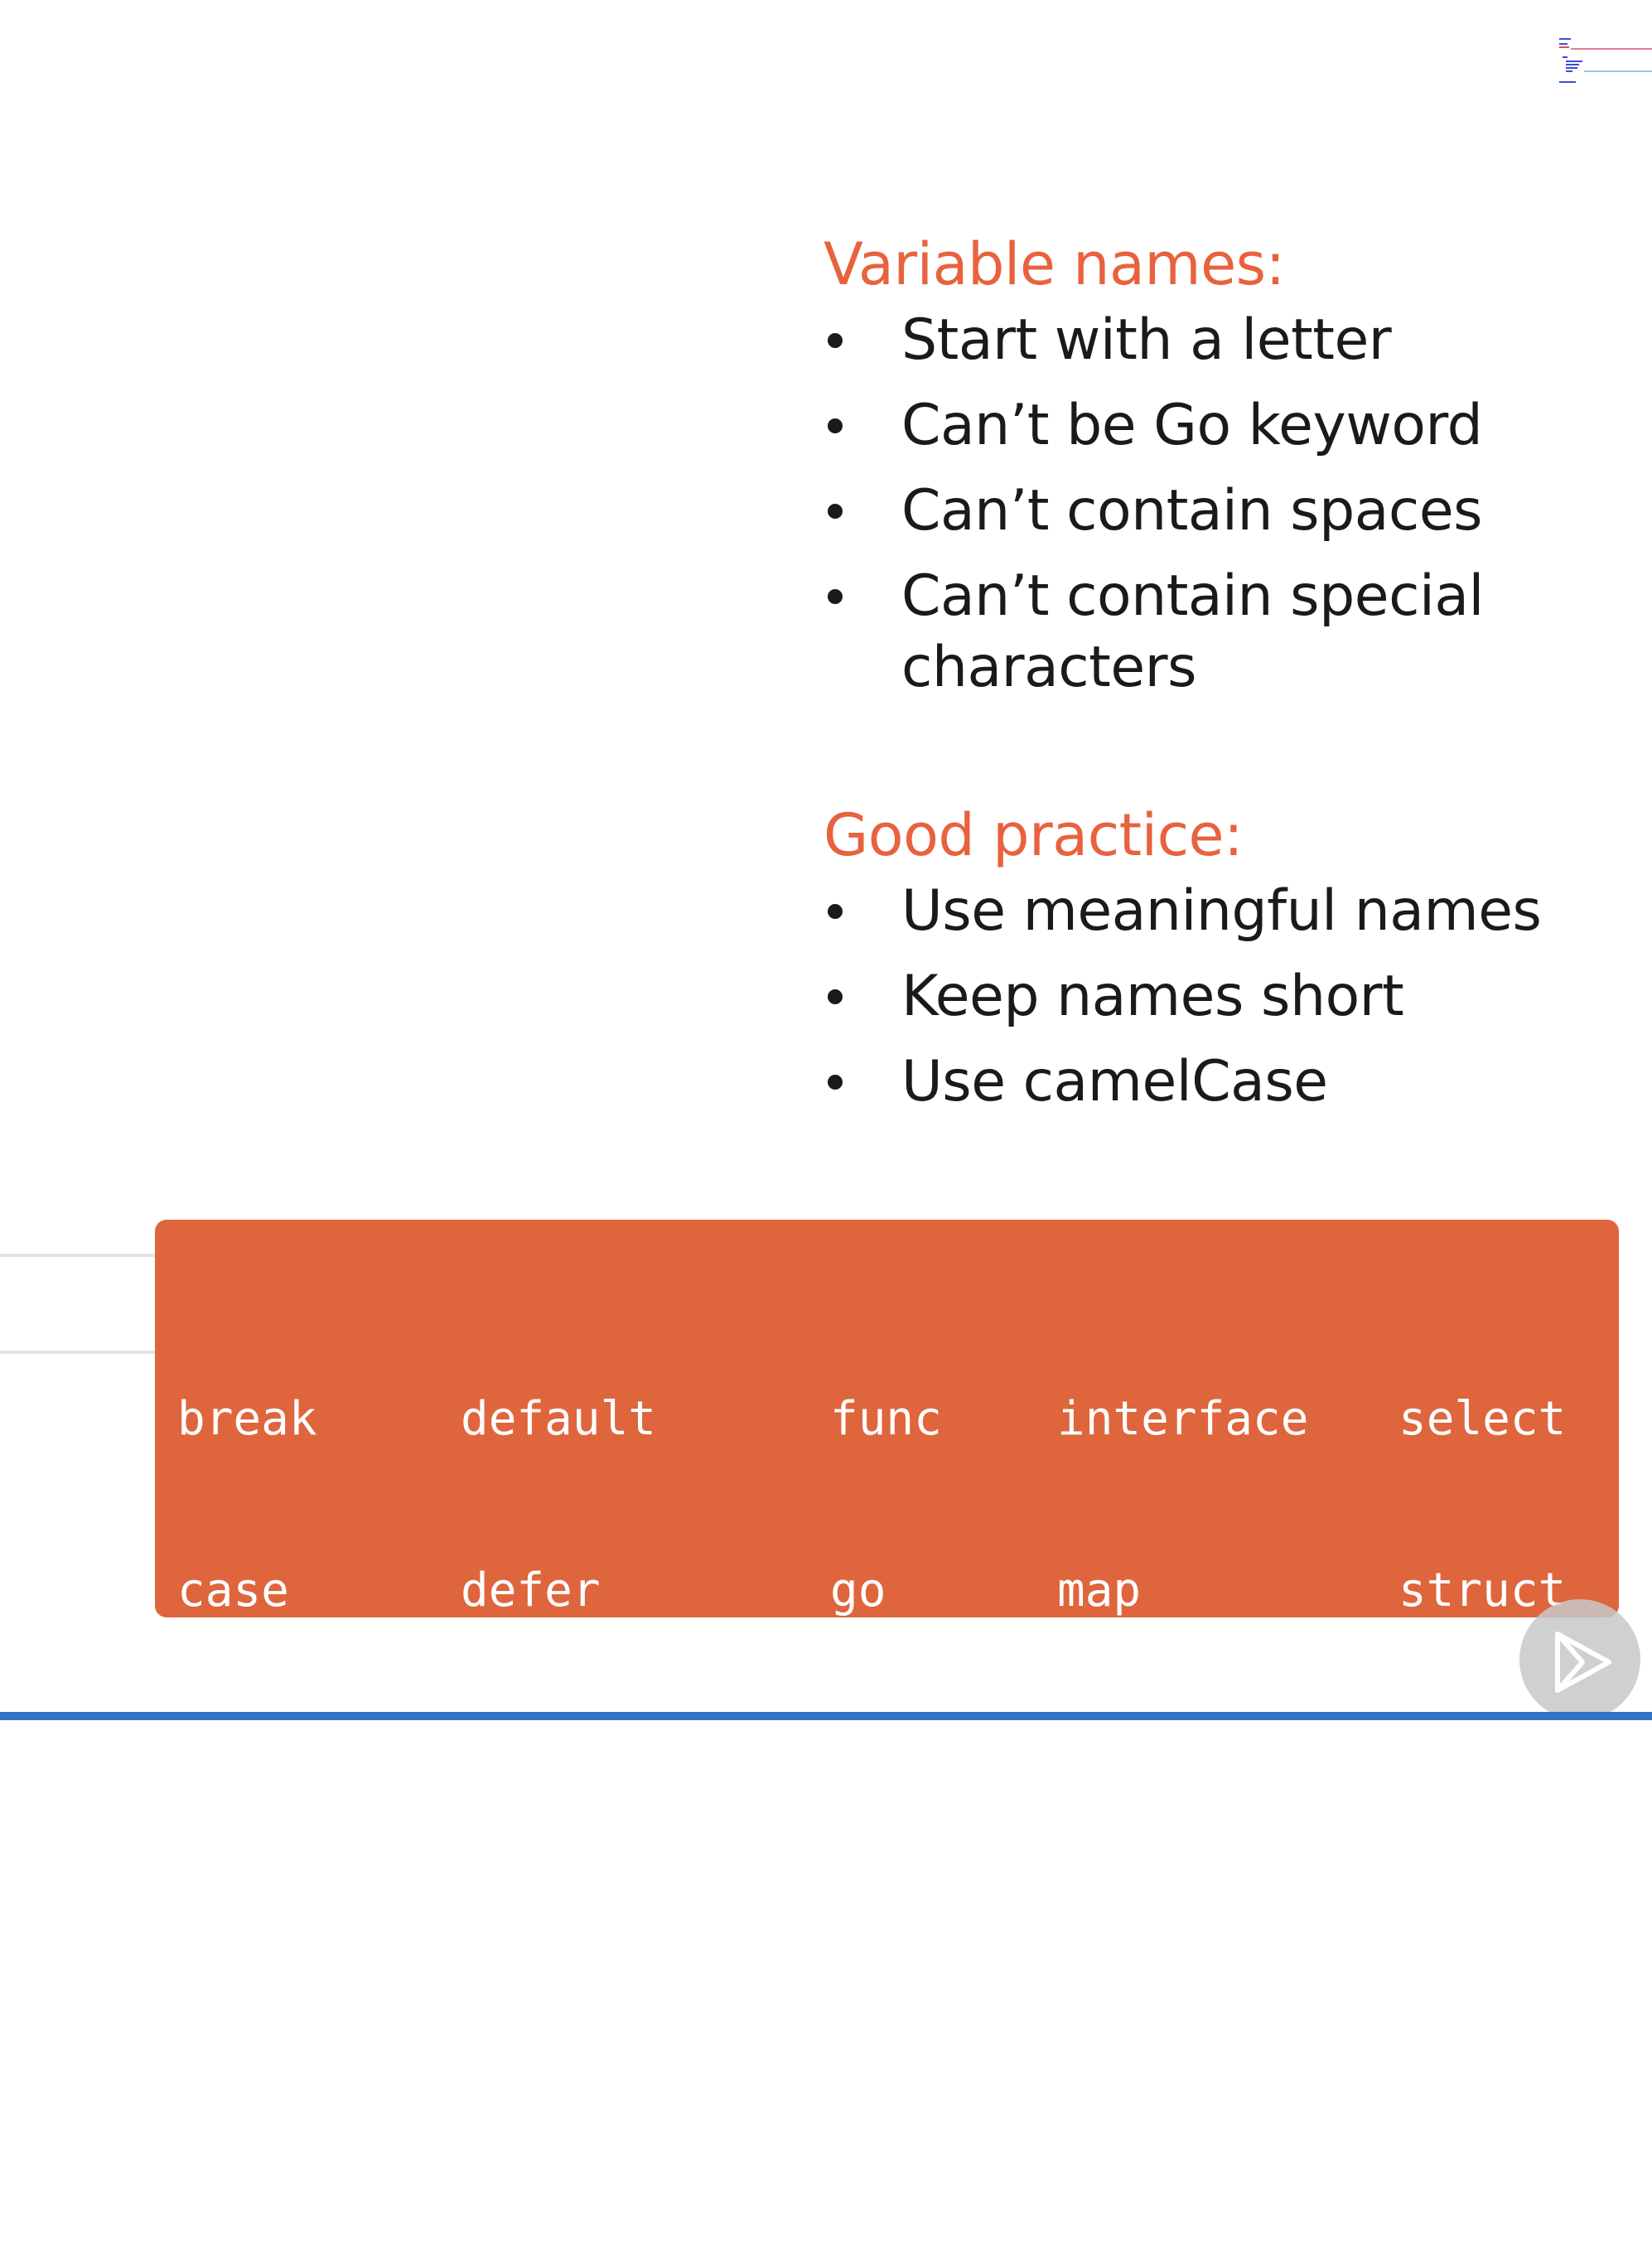 This screenshot has height=2248, width=1652. Describe the element at coordinates (247, 1419) in the screenshot. I see `keyword: break` at that location.